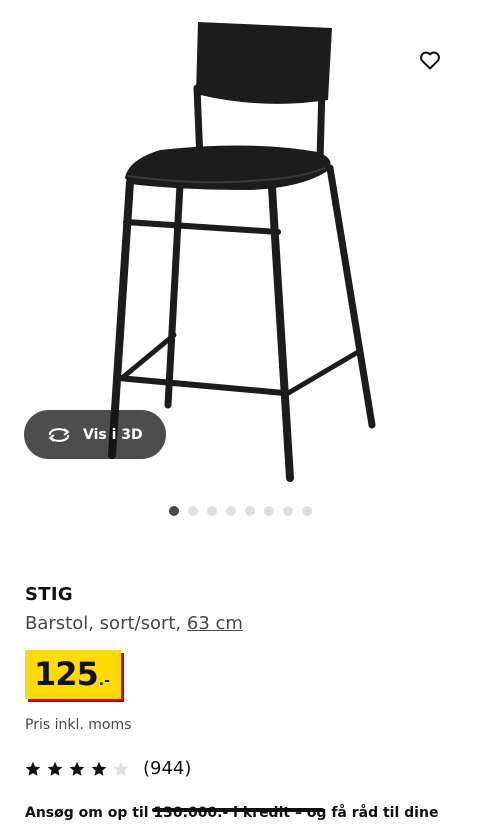  I want to click on vat-note: Pris inkl. moms, so click(78, 725).